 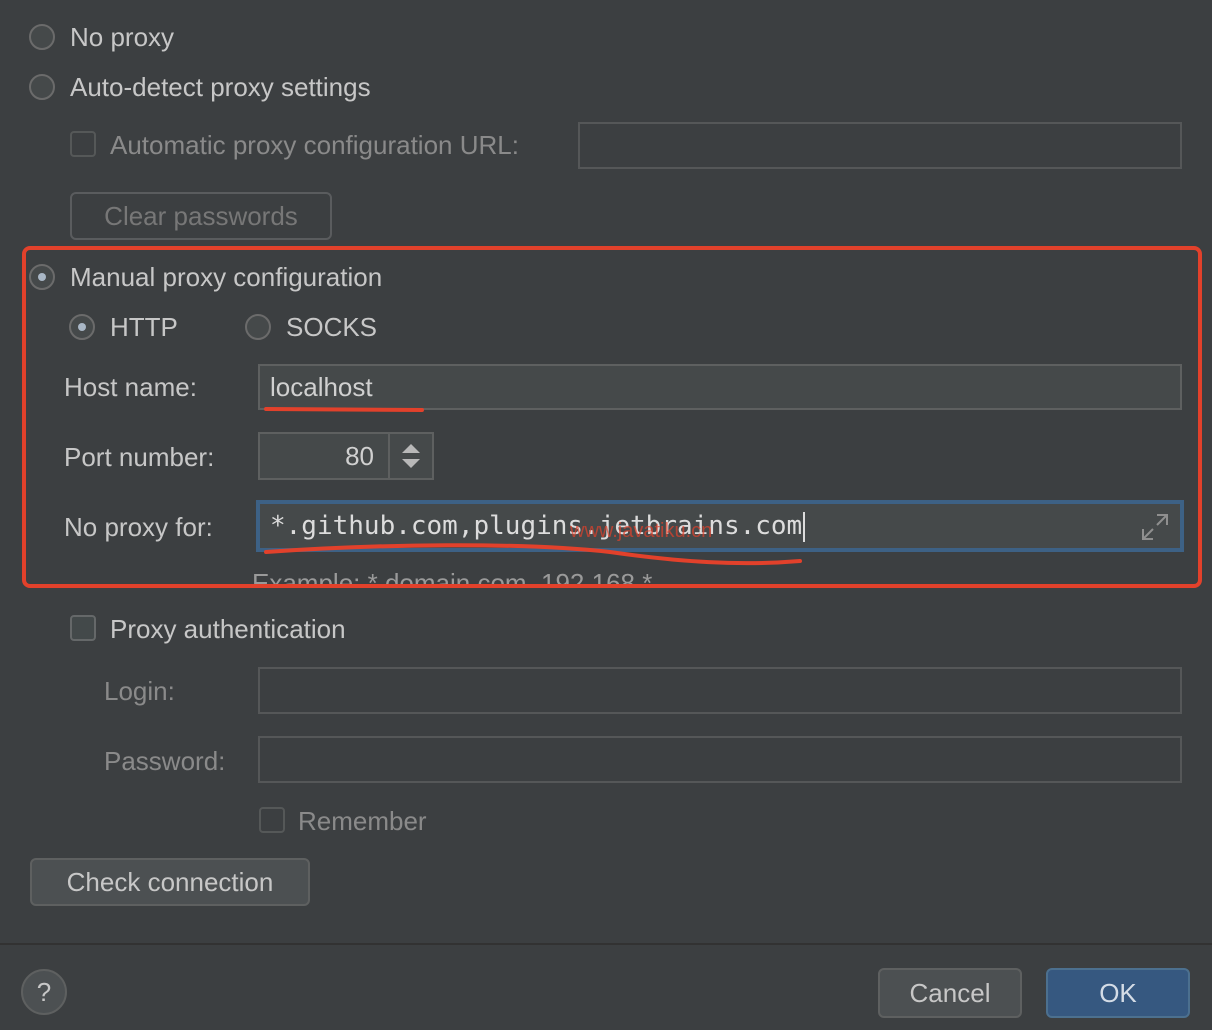 I want to click on no-proxy-radio, so click(x=42, y=37).